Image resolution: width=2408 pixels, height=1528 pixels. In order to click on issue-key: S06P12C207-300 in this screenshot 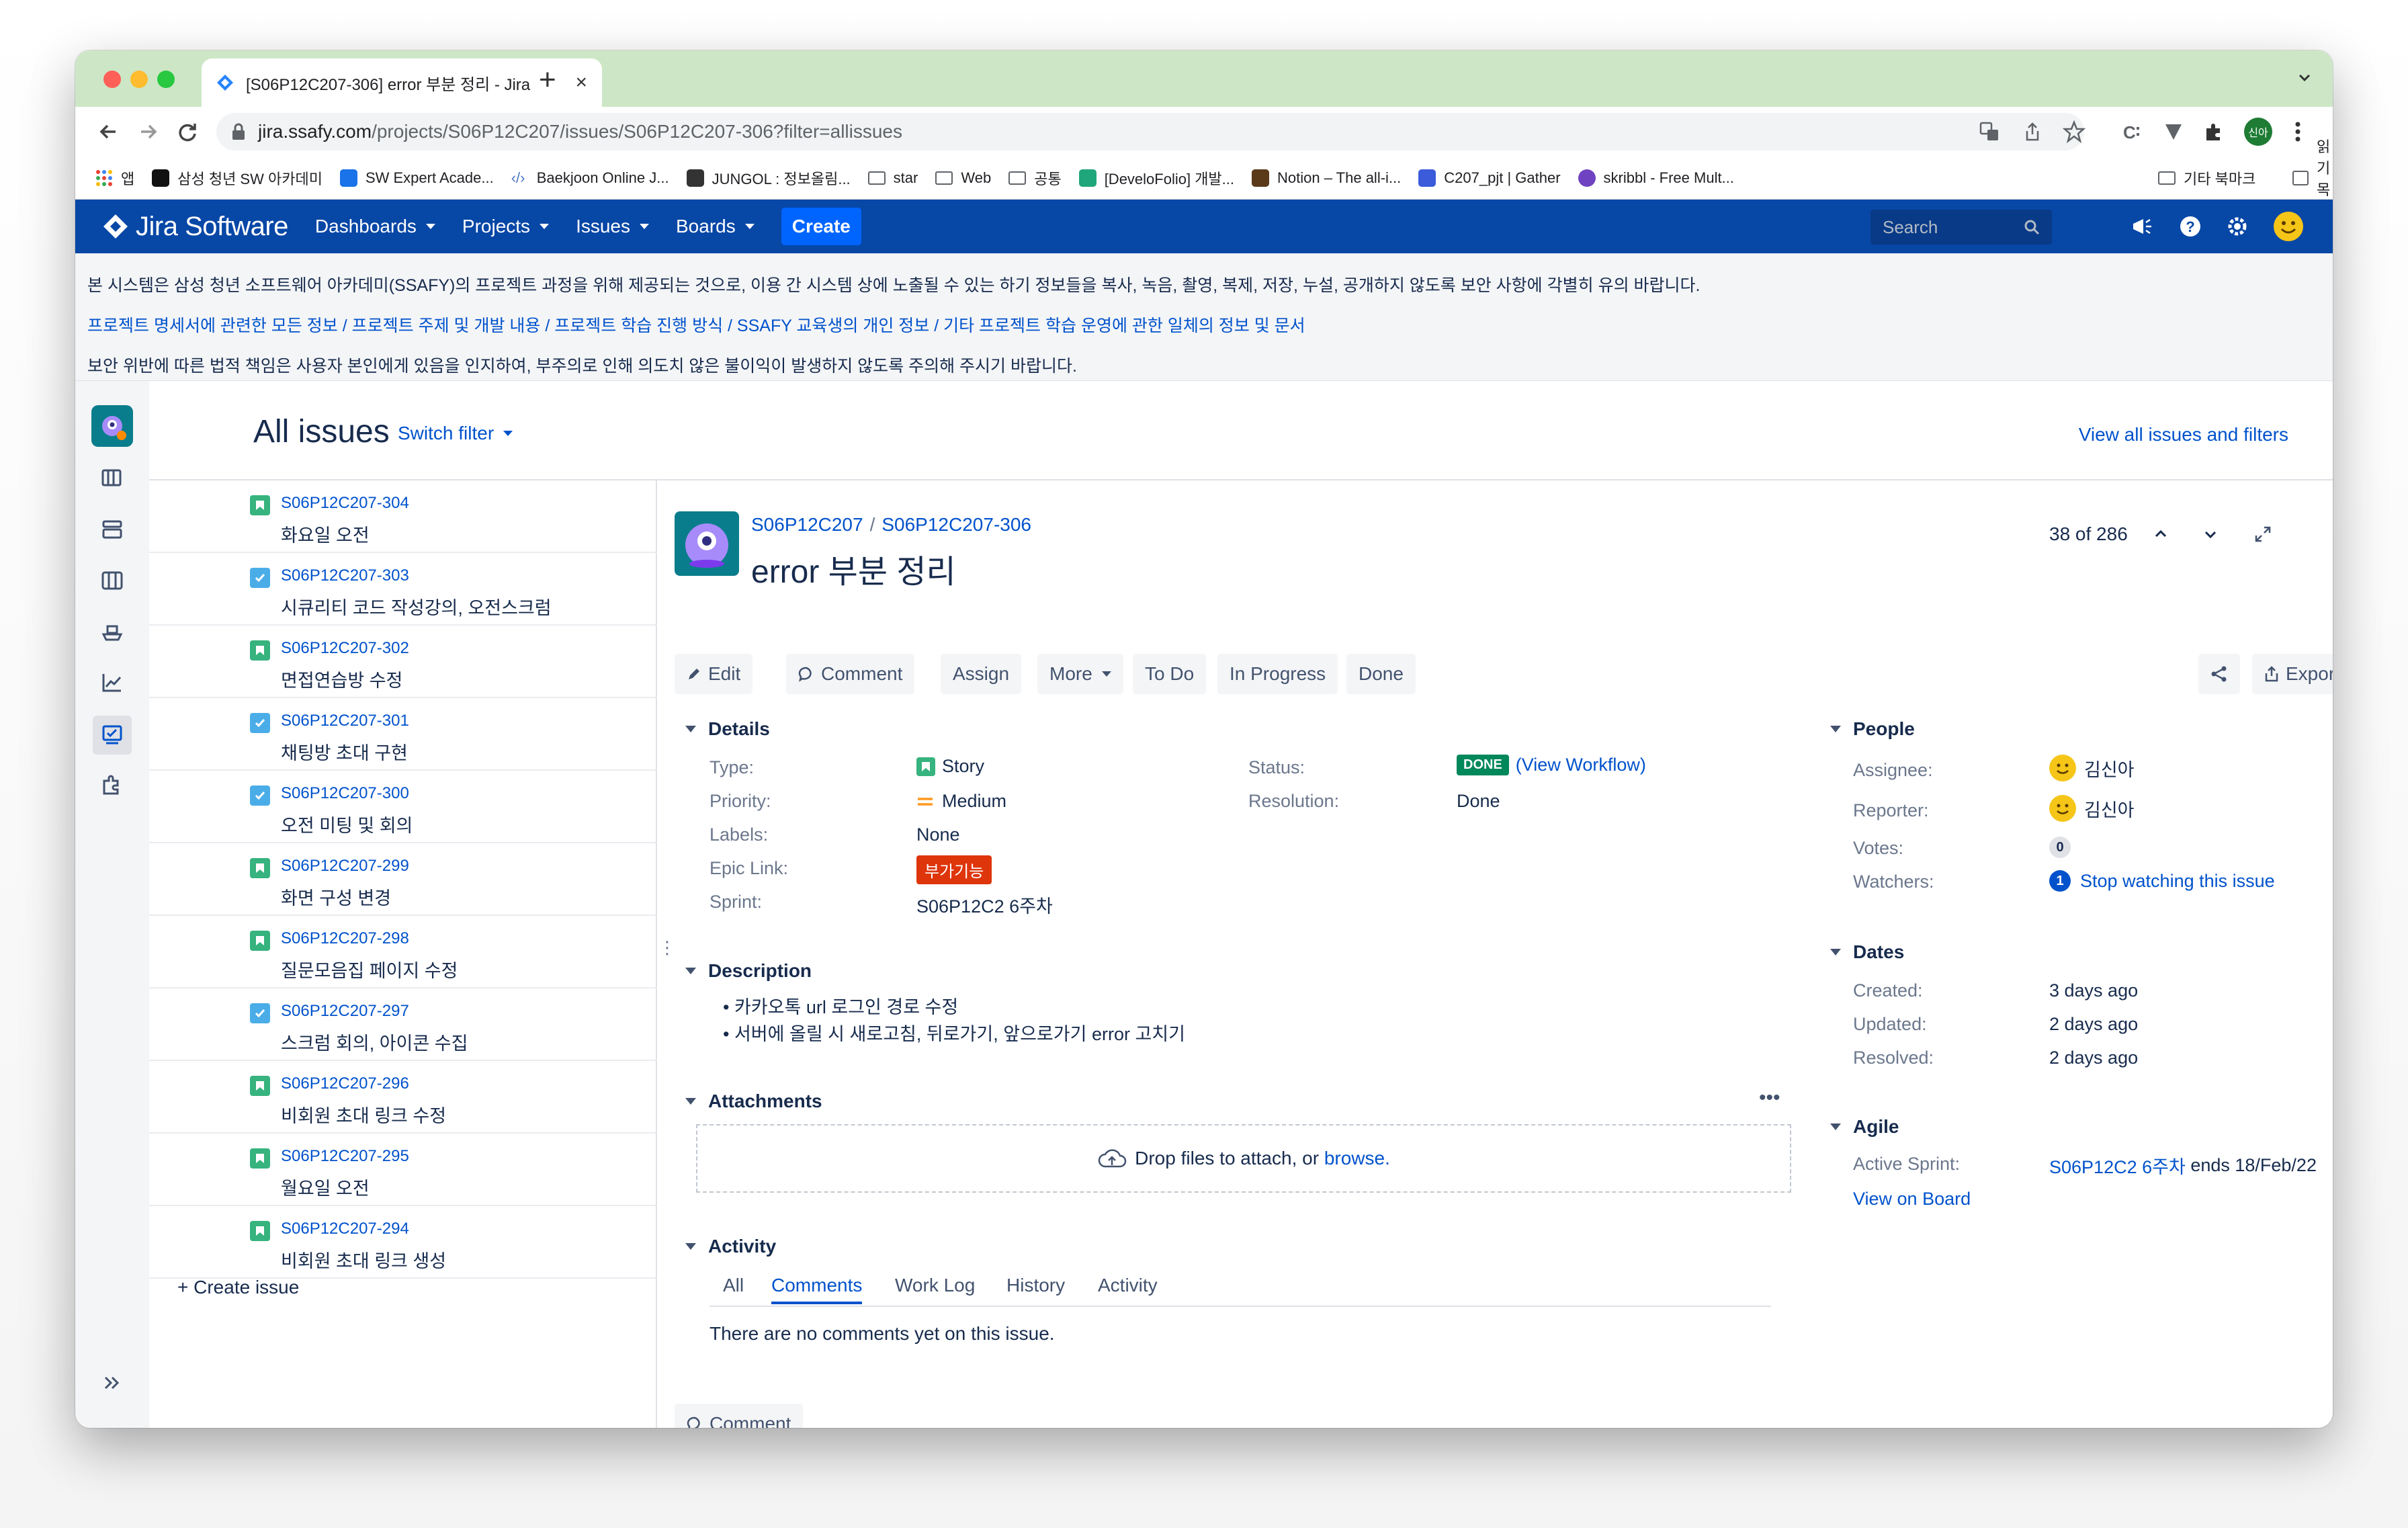, I will do `click(345, 794)`.